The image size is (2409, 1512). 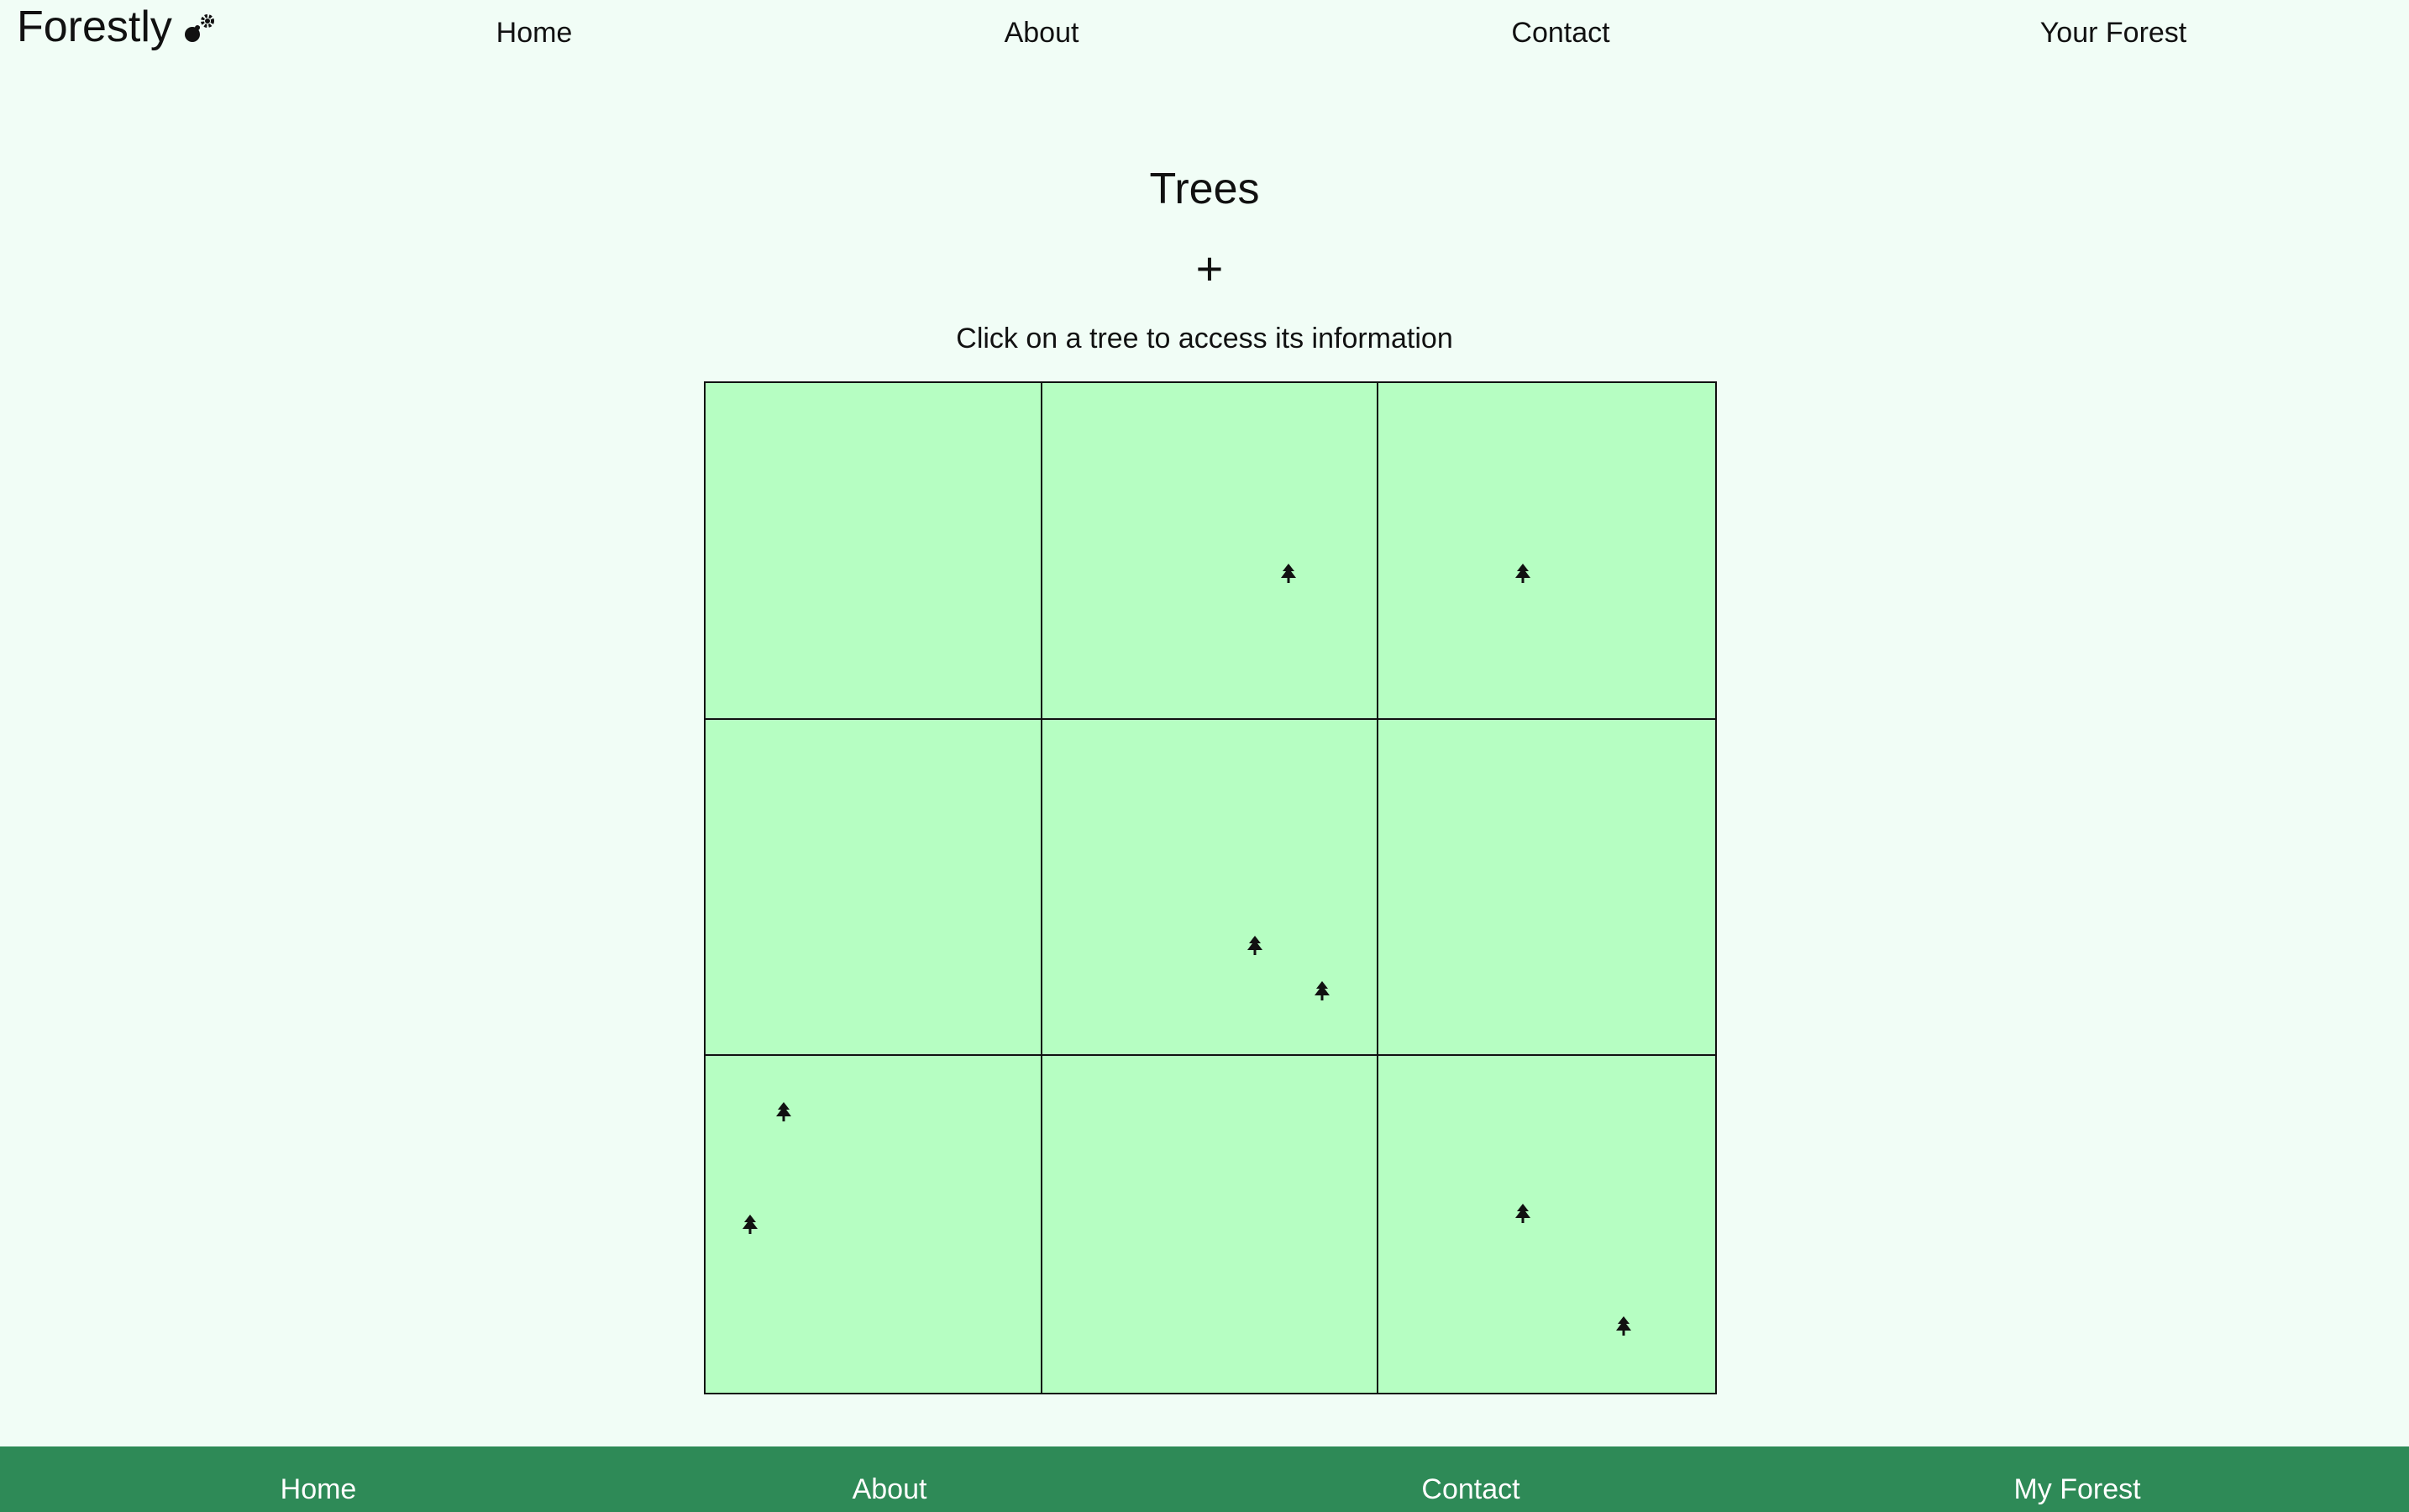 What do you see at coordinates (1205, 33) in the screenshot?
I see `top-nav: Forestly Home About Contact Your Forest` at bounding box center [1205, 33].